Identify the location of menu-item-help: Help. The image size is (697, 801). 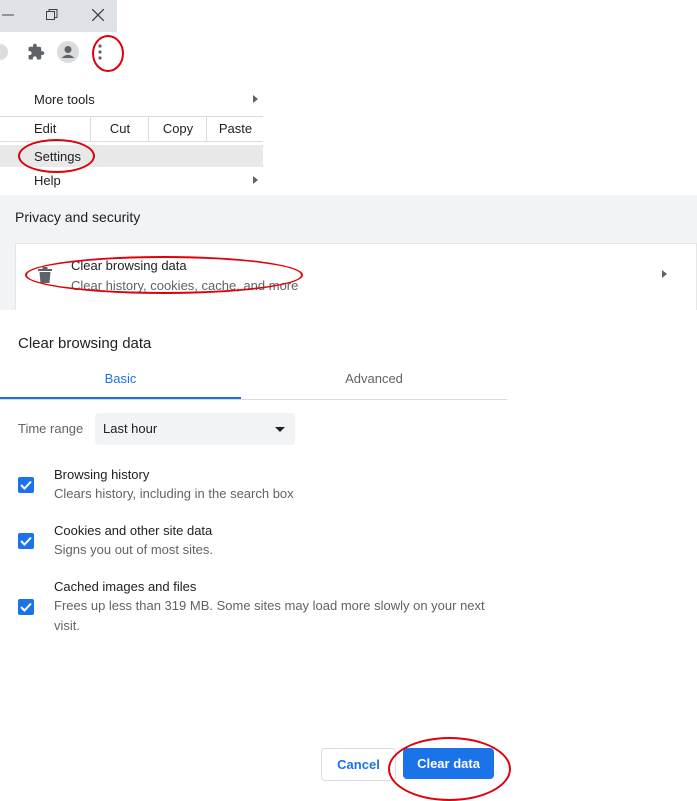
(131, 180).